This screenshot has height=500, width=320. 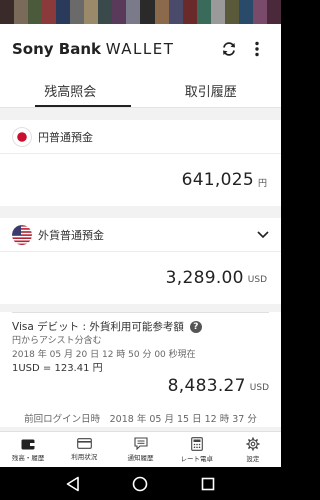 What do you see at coordinates (257, 280) in the screenshot?
I see `usd-unit: USD` at bounding box center [257, 280].